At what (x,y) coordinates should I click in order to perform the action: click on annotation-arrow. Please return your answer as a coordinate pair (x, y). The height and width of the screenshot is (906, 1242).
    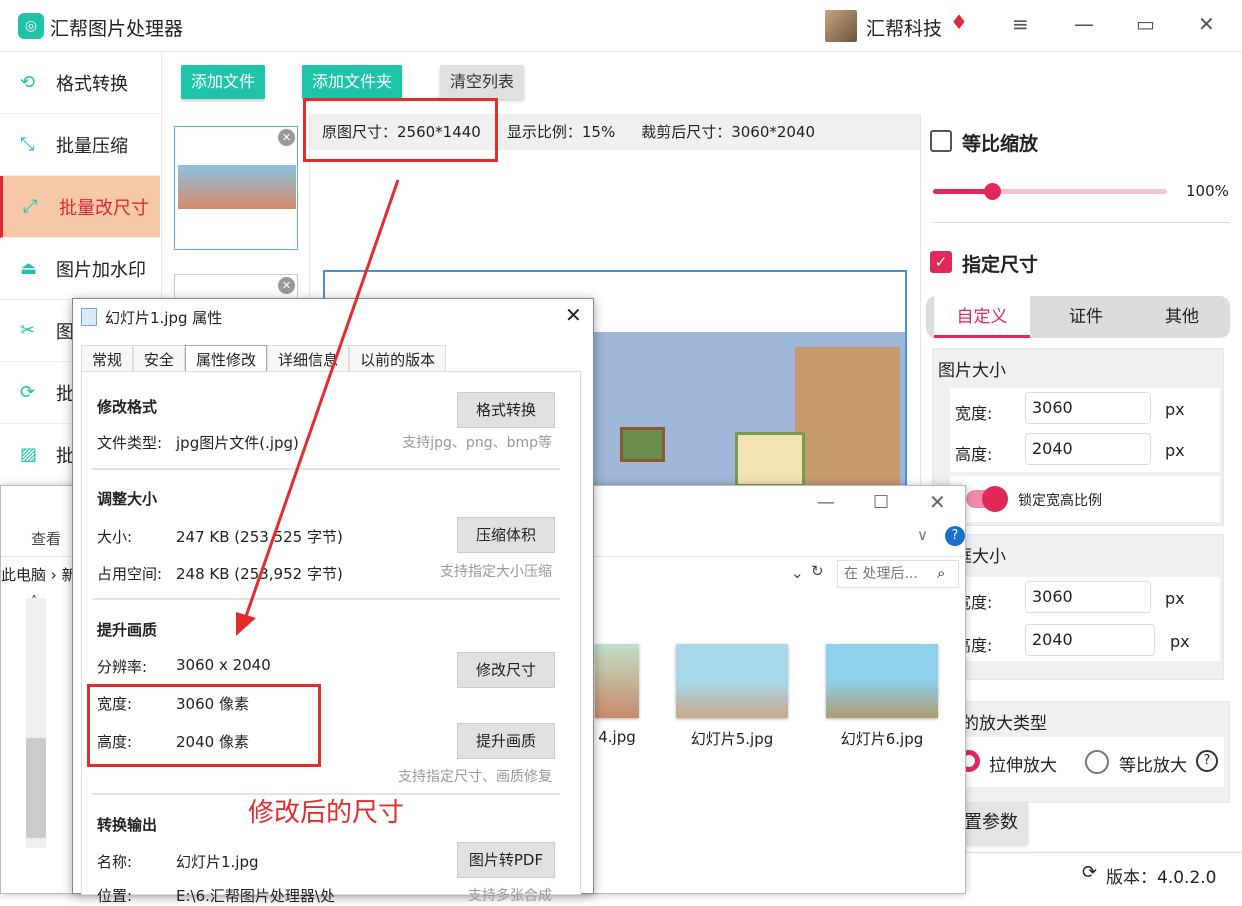
    Looking at the image, I should click on (318, 407).